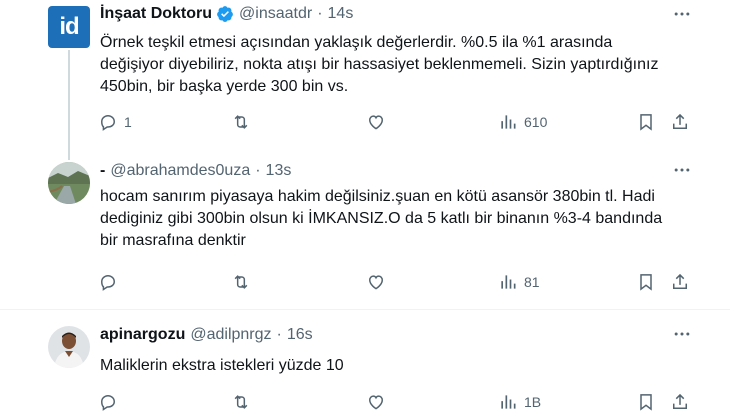 The width and height of the screenshot is (730, 420). Describe the element at coordinates (341, 14) in the screenshot. I see `timestamp: 14s` at that location.